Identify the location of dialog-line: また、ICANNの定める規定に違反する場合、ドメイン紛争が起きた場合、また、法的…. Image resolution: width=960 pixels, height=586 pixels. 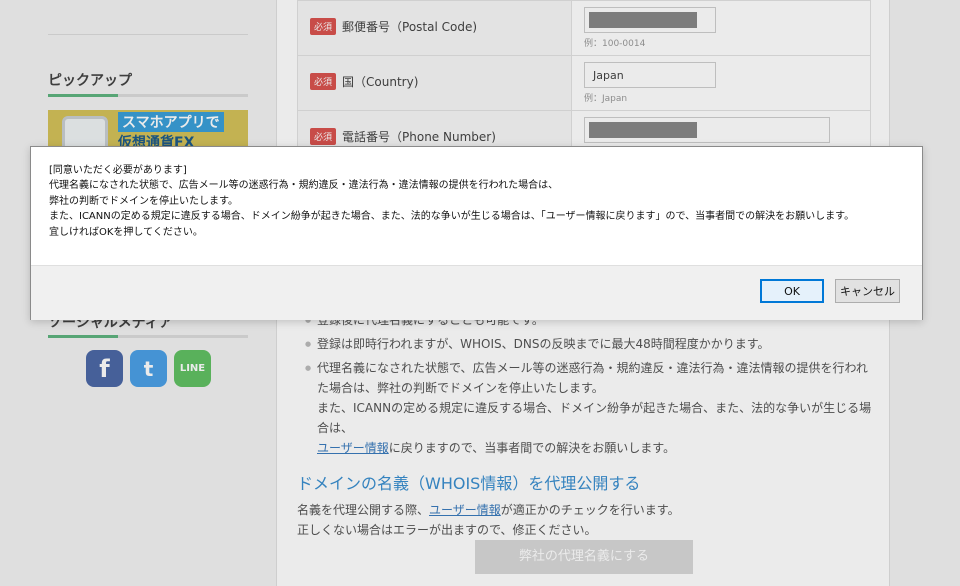
(452, 217).